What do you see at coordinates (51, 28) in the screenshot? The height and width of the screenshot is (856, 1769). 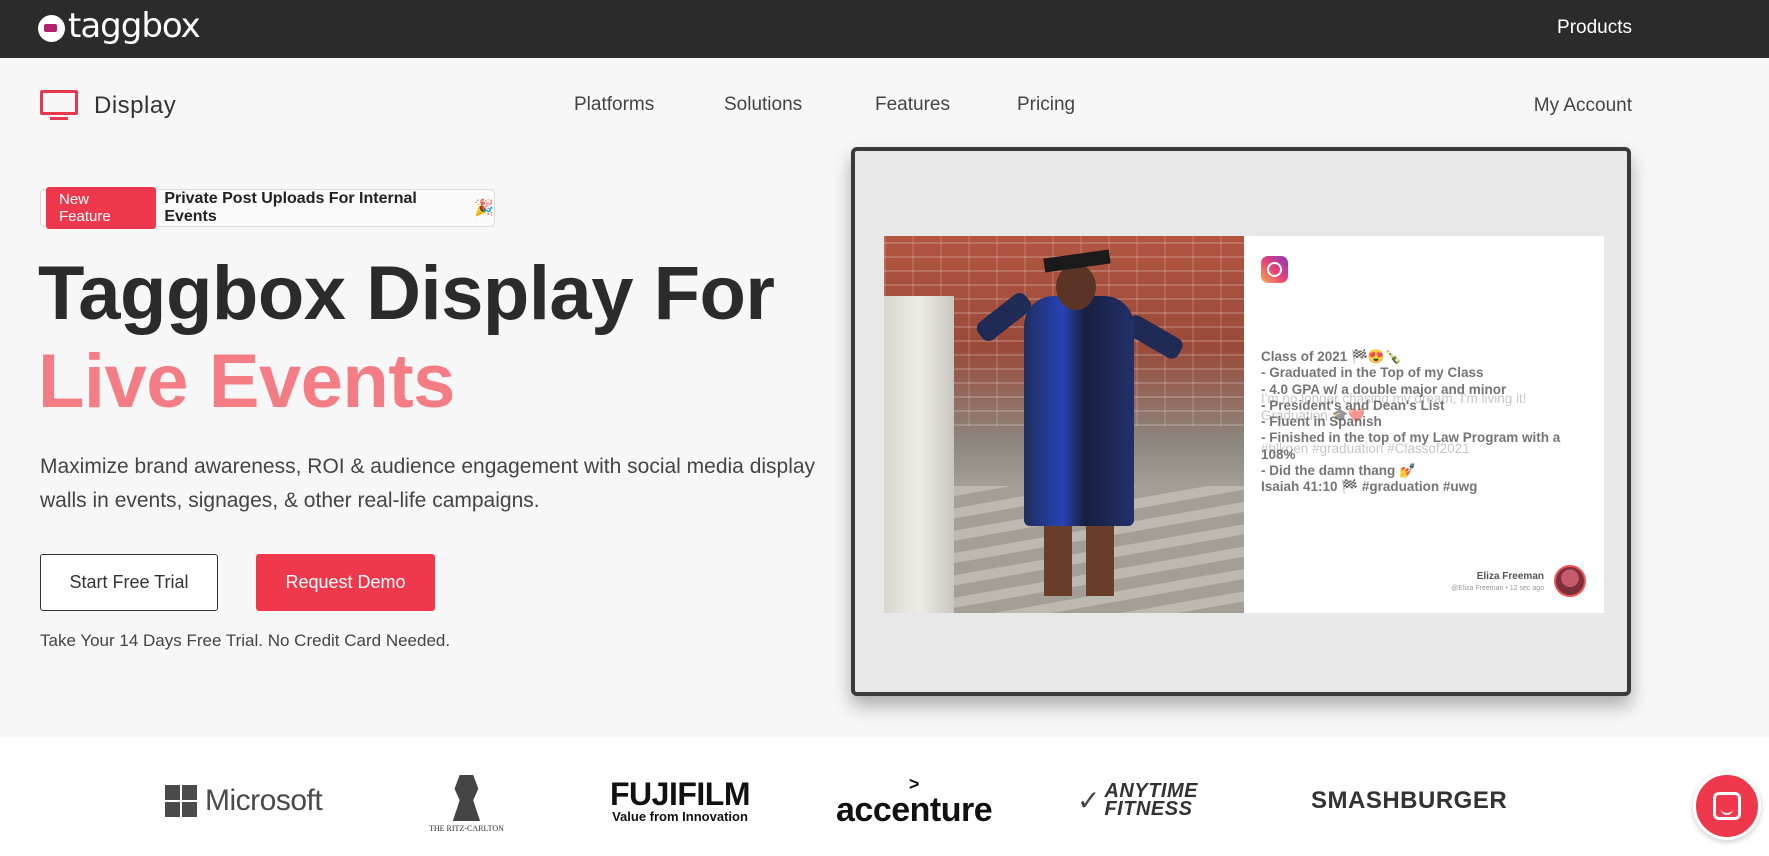 I see `taggbox-logo-icon` at bounding box center [51, 28].